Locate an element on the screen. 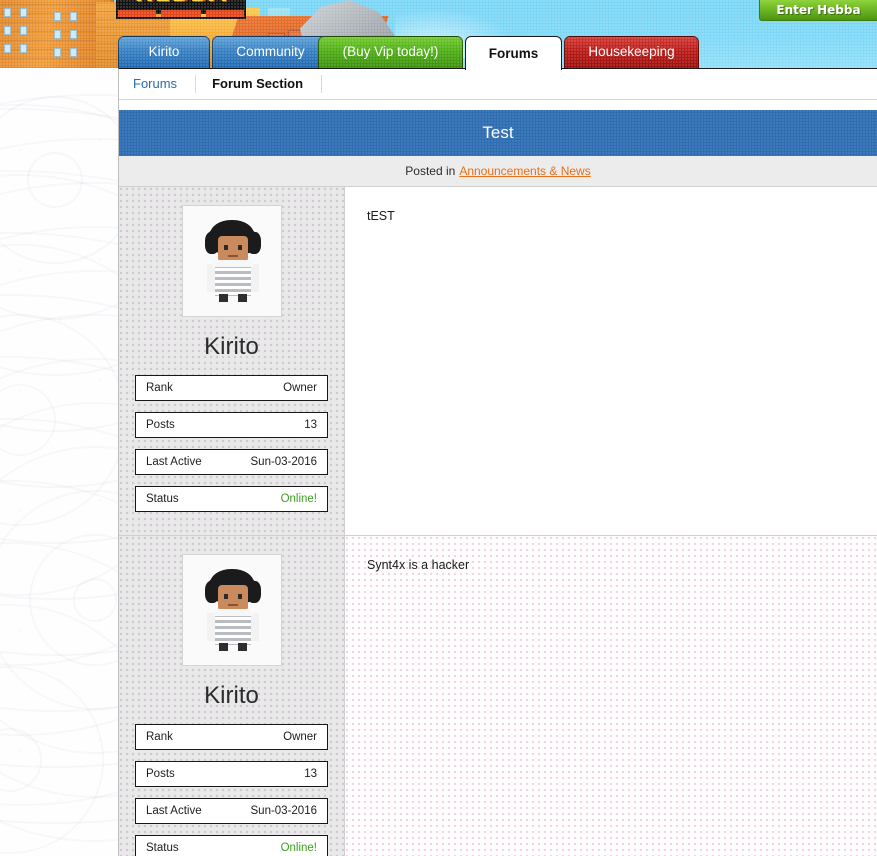 This screenshot has height=856, width=877. post-message: tEST is located at coordinates (381, 216).